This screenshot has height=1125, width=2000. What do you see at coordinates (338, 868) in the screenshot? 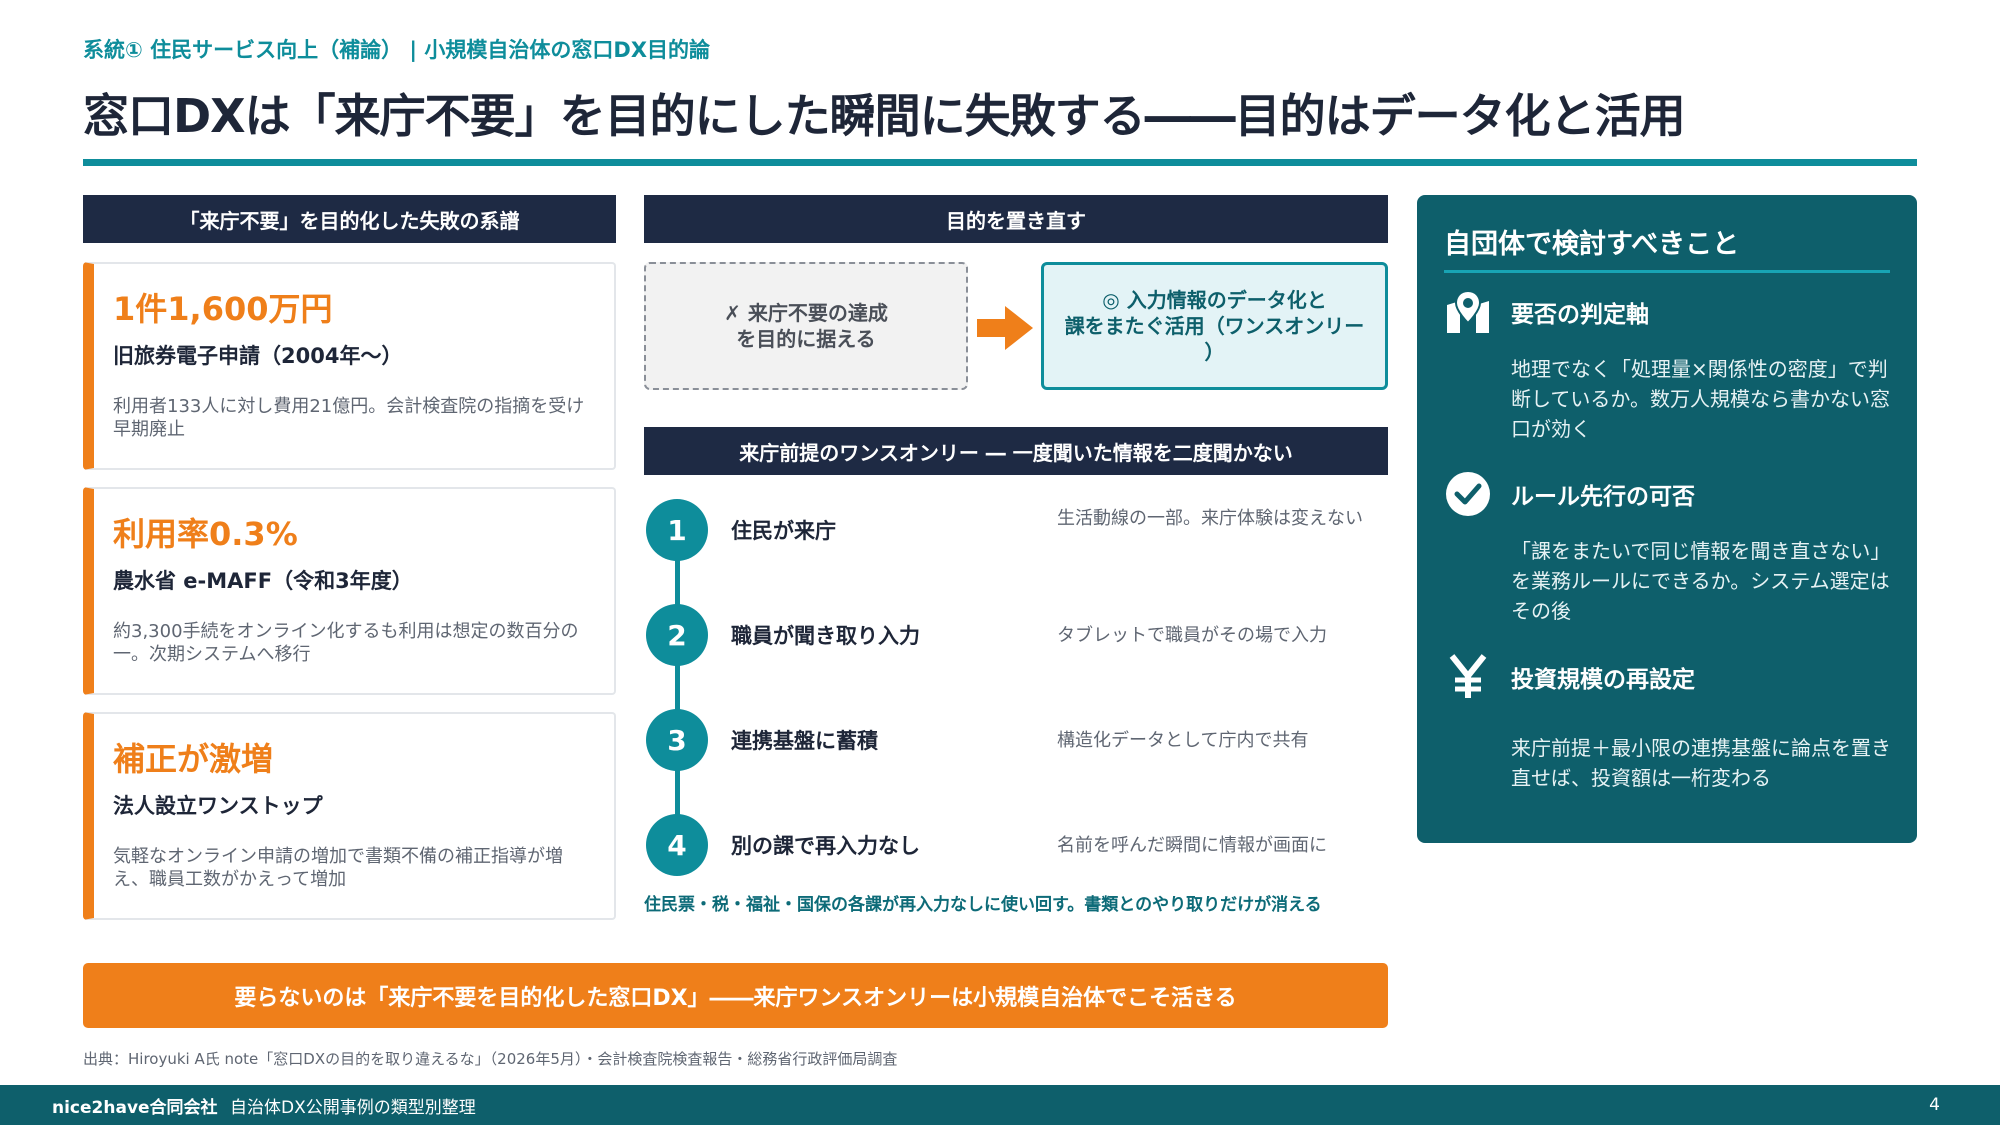
I see `fail-card-desc: 気軽なオンライン申請の増加で書類不備の補正指導が増え、職員工数がかえって増加` at bounding box center [338, 868].